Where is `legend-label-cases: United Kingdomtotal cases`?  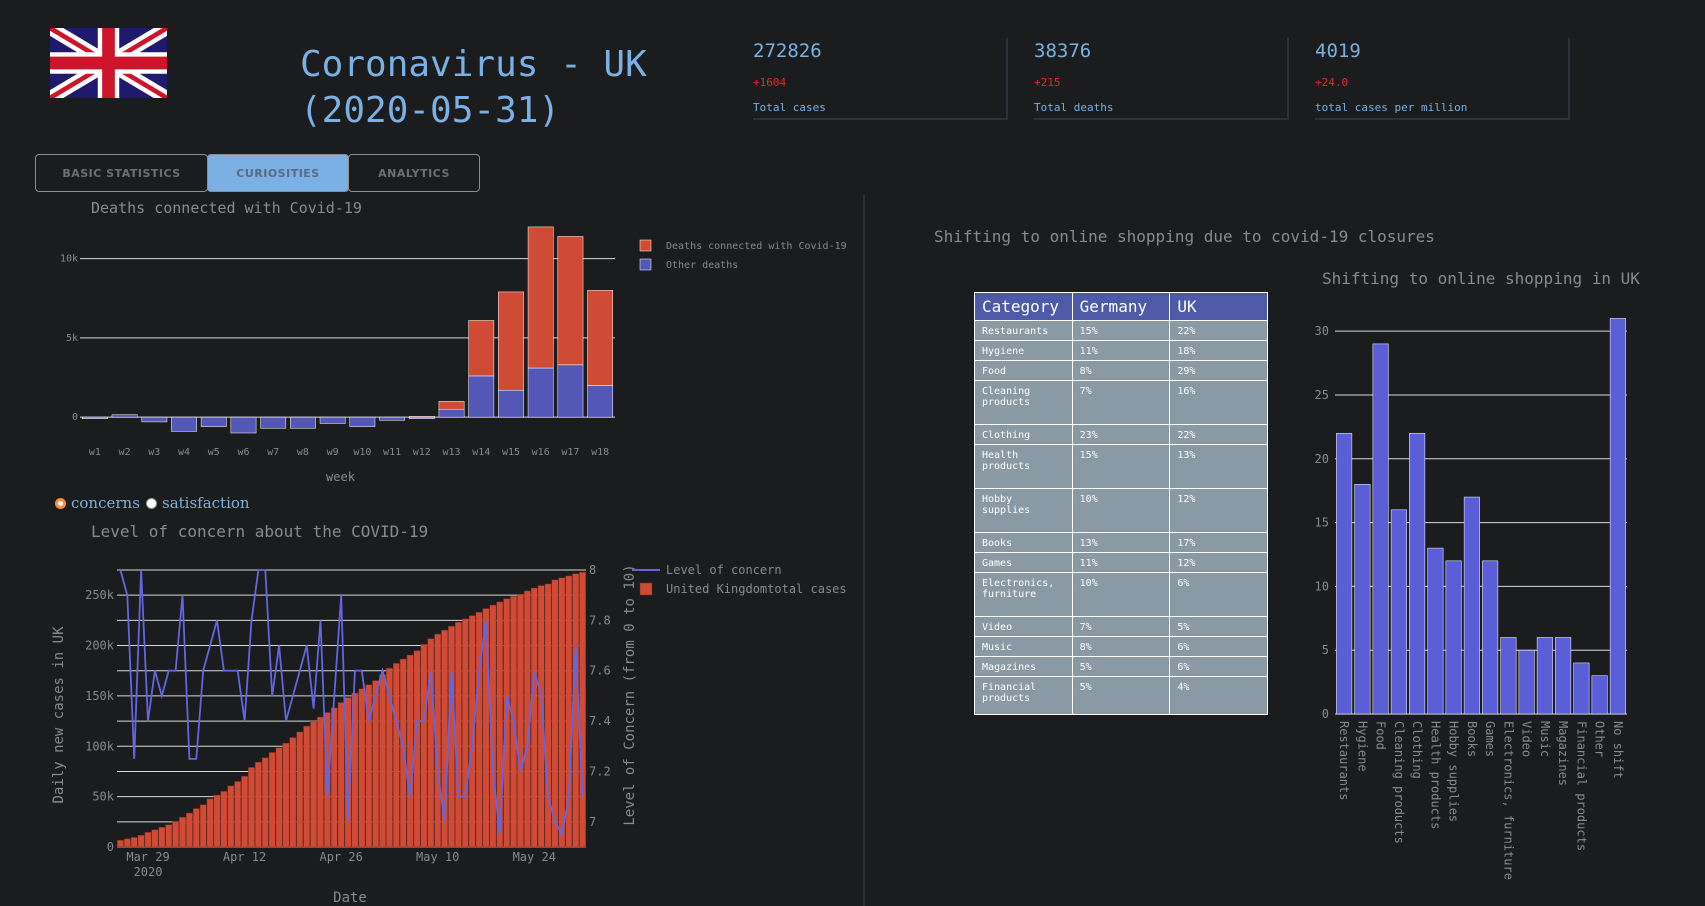 legend-label-cases: United Kingdomtotal cases is located at coordinates (756, 589).